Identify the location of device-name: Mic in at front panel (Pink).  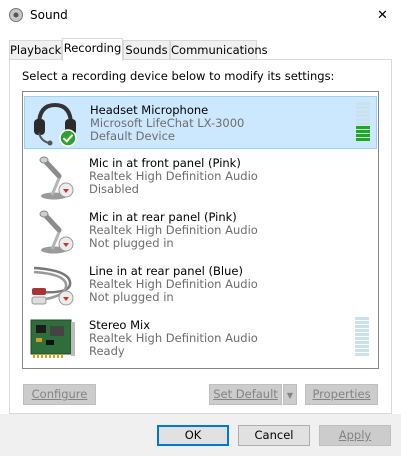
(165, 163).